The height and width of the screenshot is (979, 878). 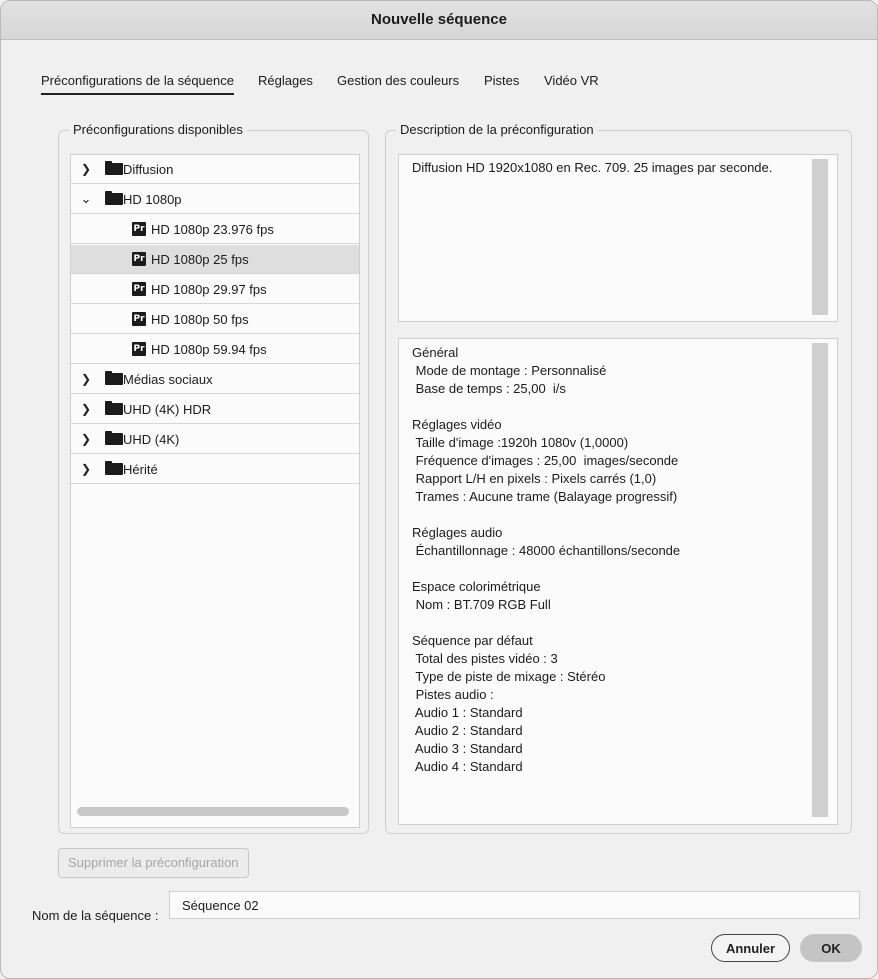 I want to click on tab-settings: Réglages, so click(x=285, y=80).